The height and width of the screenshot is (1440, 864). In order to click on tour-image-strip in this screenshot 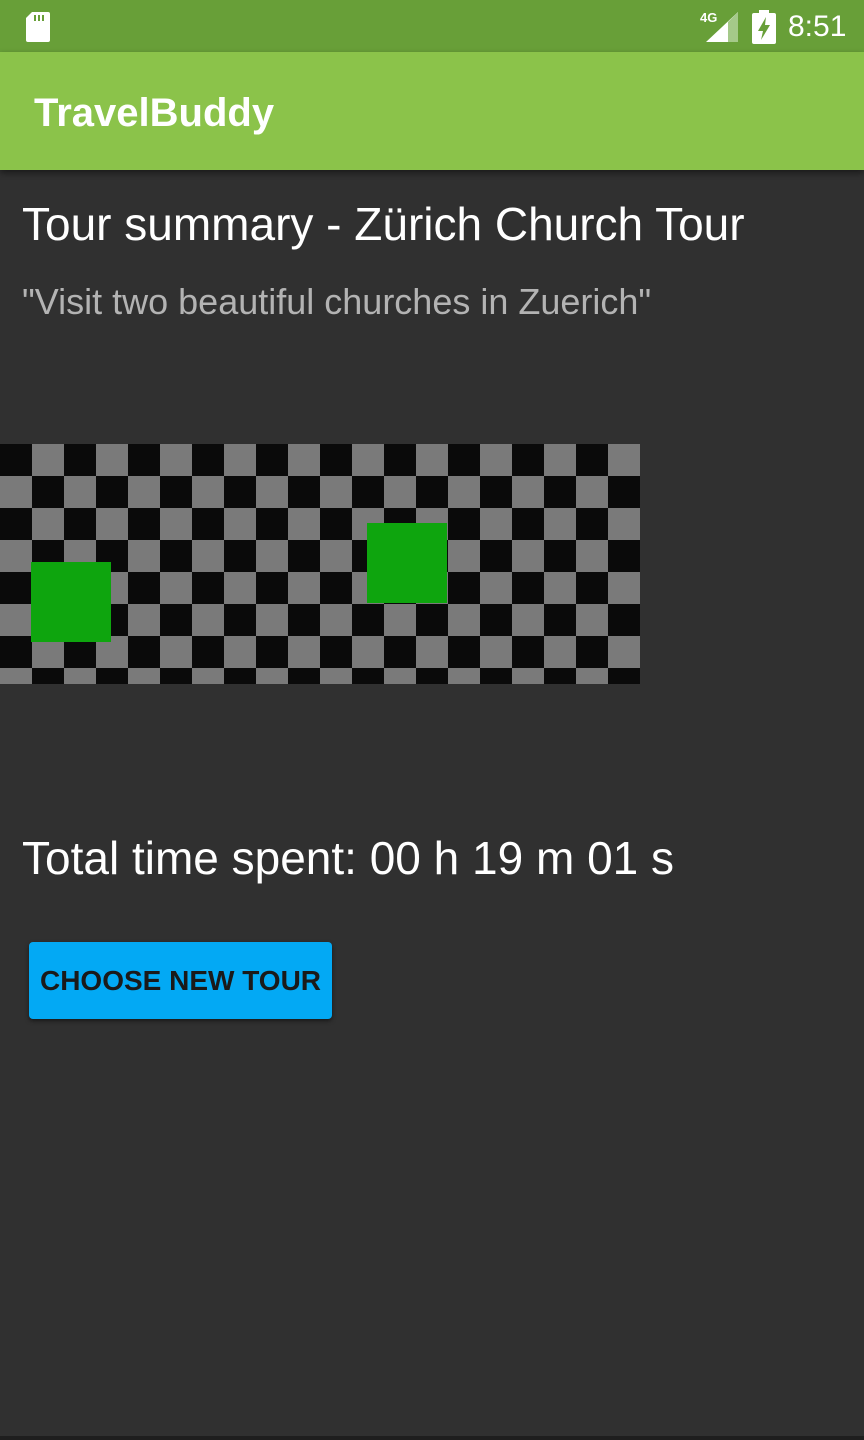, I will do `click(320, 564)`.